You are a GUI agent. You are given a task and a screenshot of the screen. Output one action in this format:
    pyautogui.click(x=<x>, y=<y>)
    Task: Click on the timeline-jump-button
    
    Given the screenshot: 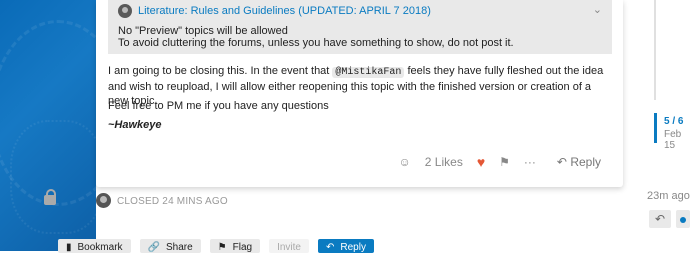 What is the action you would take?
    pyautogui.click(x=683, y=219)
    